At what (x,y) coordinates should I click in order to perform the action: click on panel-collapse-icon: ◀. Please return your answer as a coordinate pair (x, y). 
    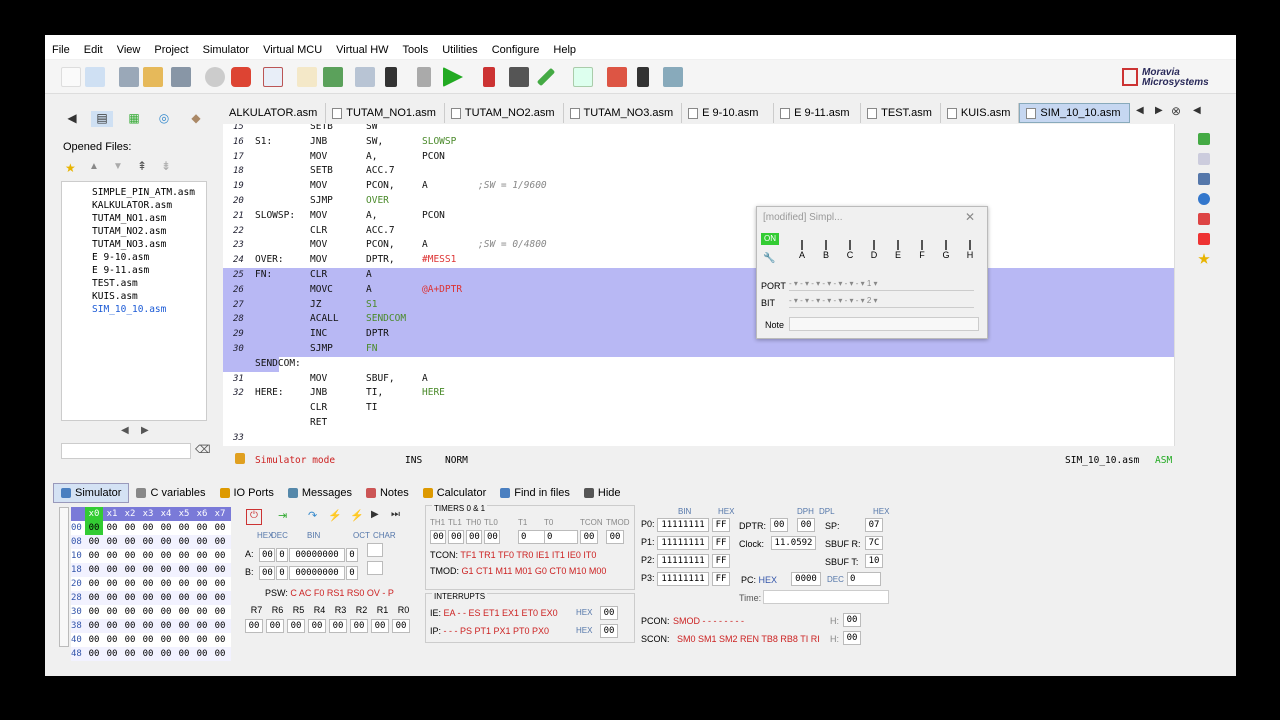
    Looking at the image, I should click on (1197, 110).